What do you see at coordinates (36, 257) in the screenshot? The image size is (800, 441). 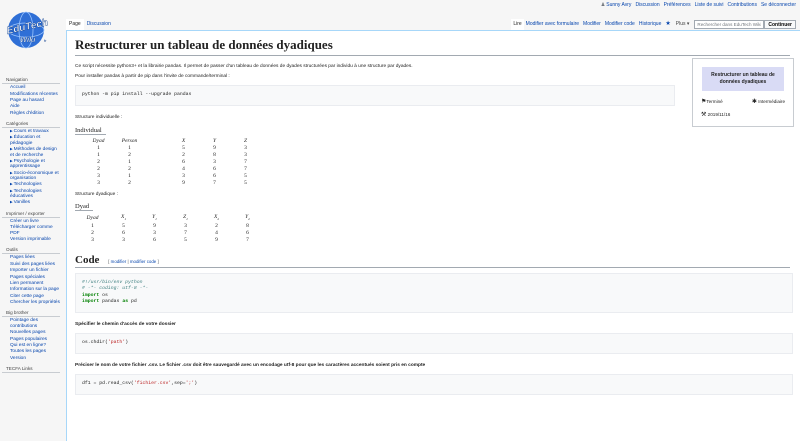 I see `sidebar-item-what-links-here: Pages liées` at bounding box center [36, 257].